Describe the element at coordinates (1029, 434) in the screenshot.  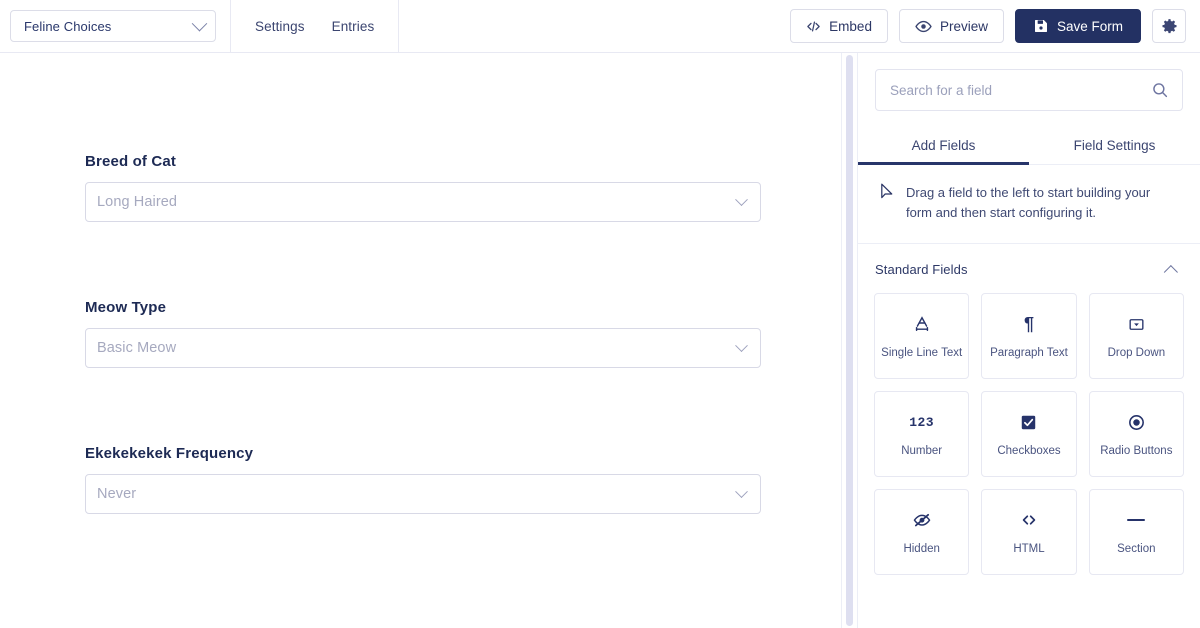
I see `field-card-checkboxes: Checkboxes` at that location.